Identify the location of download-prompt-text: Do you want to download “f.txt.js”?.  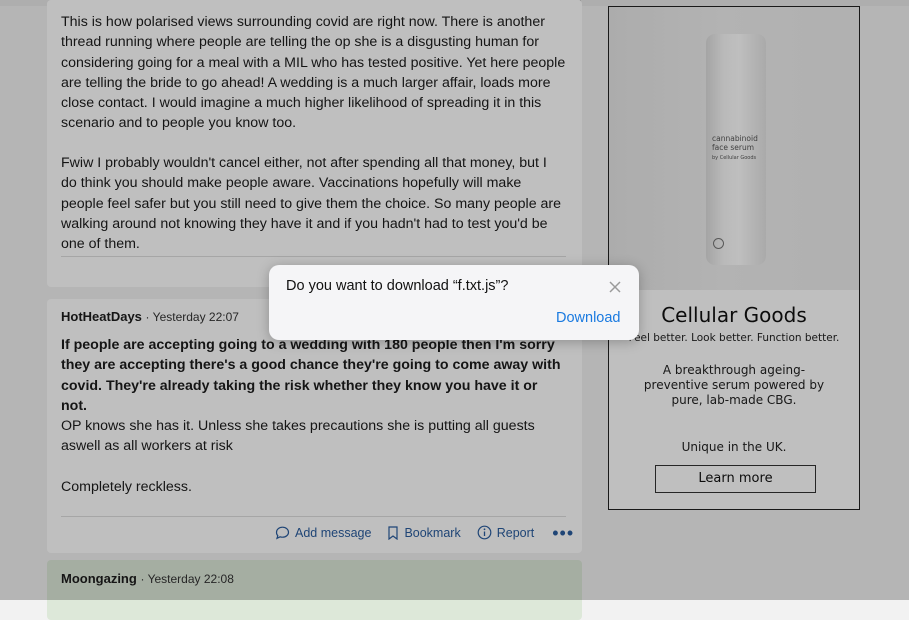
(397, 286).